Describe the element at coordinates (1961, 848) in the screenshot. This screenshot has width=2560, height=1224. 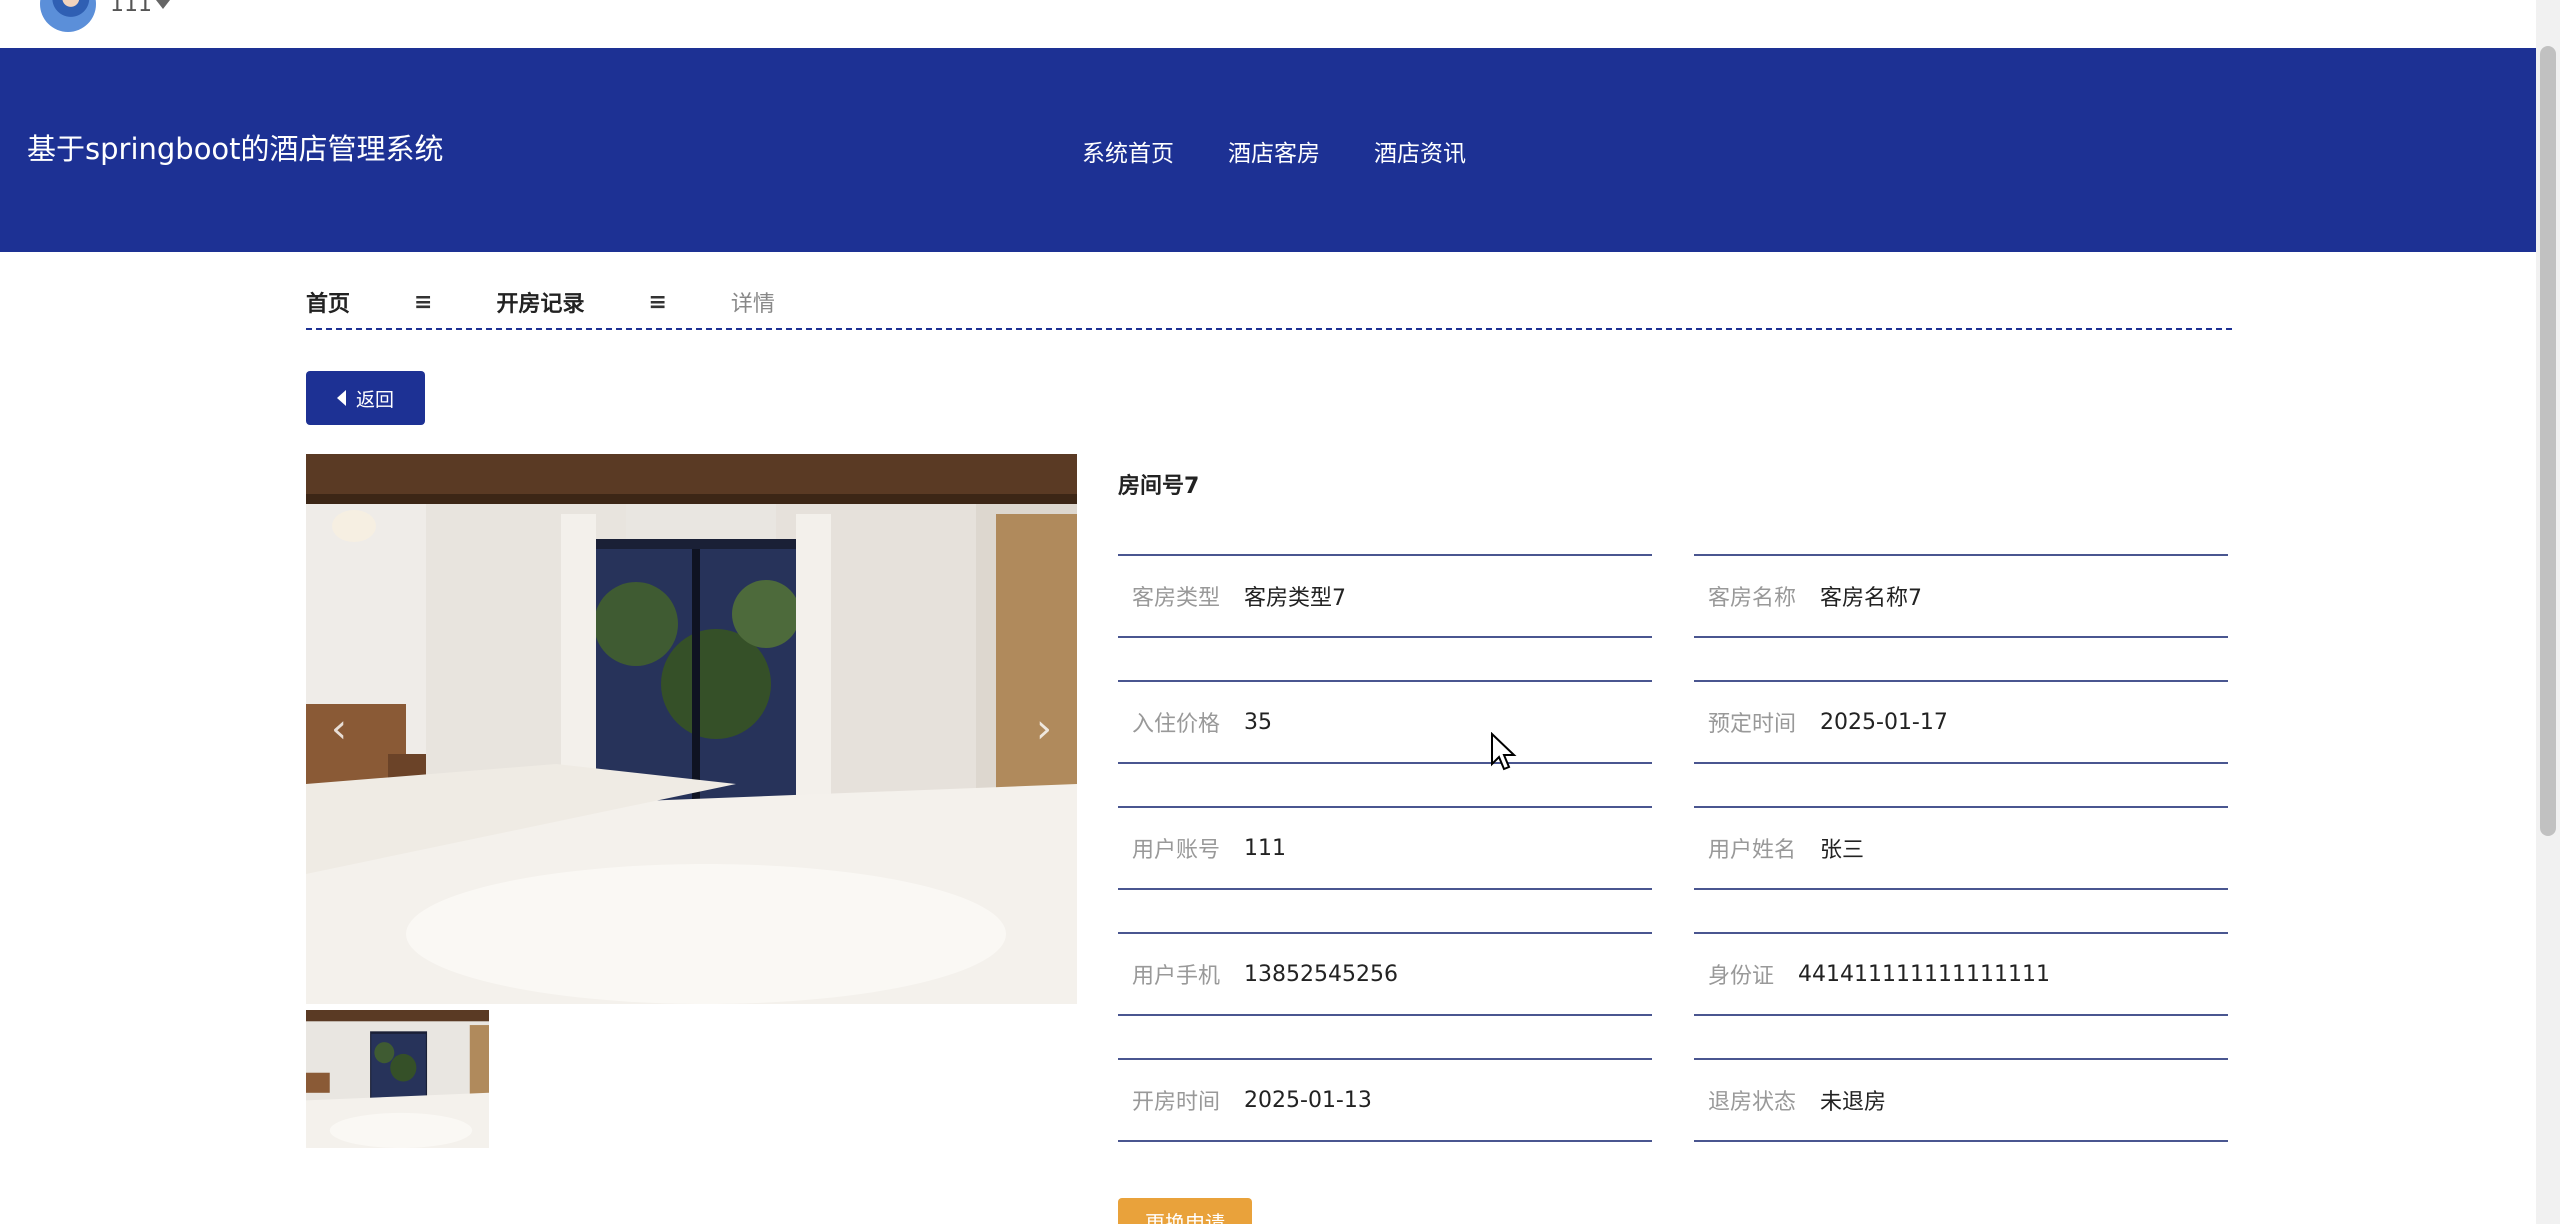
I see `field-user-name: 用户姓名 张三` at that location.